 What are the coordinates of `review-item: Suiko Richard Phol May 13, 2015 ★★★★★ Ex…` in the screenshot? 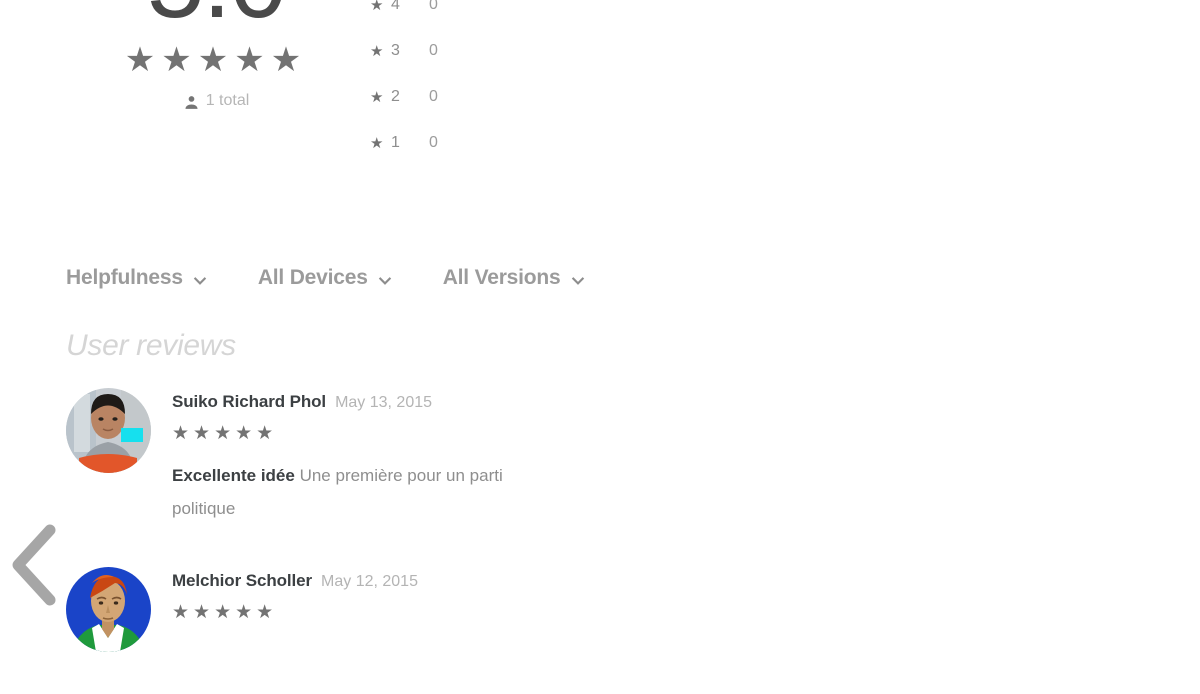 It's located at (366, 456).